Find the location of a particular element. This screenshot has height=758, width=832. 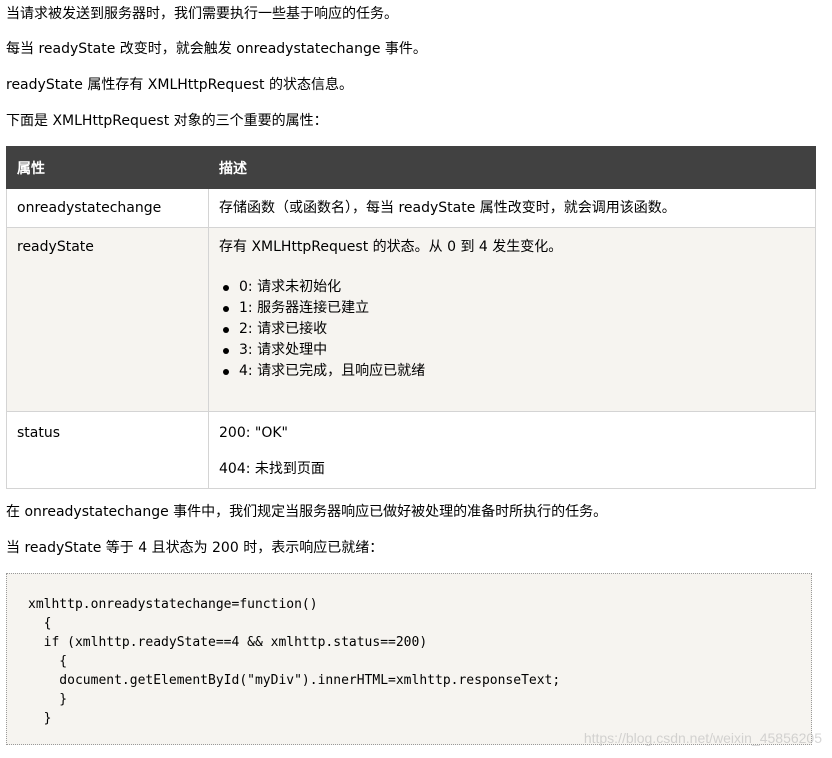

watermark-text: https://blog.csdn.net/weixin_45856205 is located at coordinates (702, 738).